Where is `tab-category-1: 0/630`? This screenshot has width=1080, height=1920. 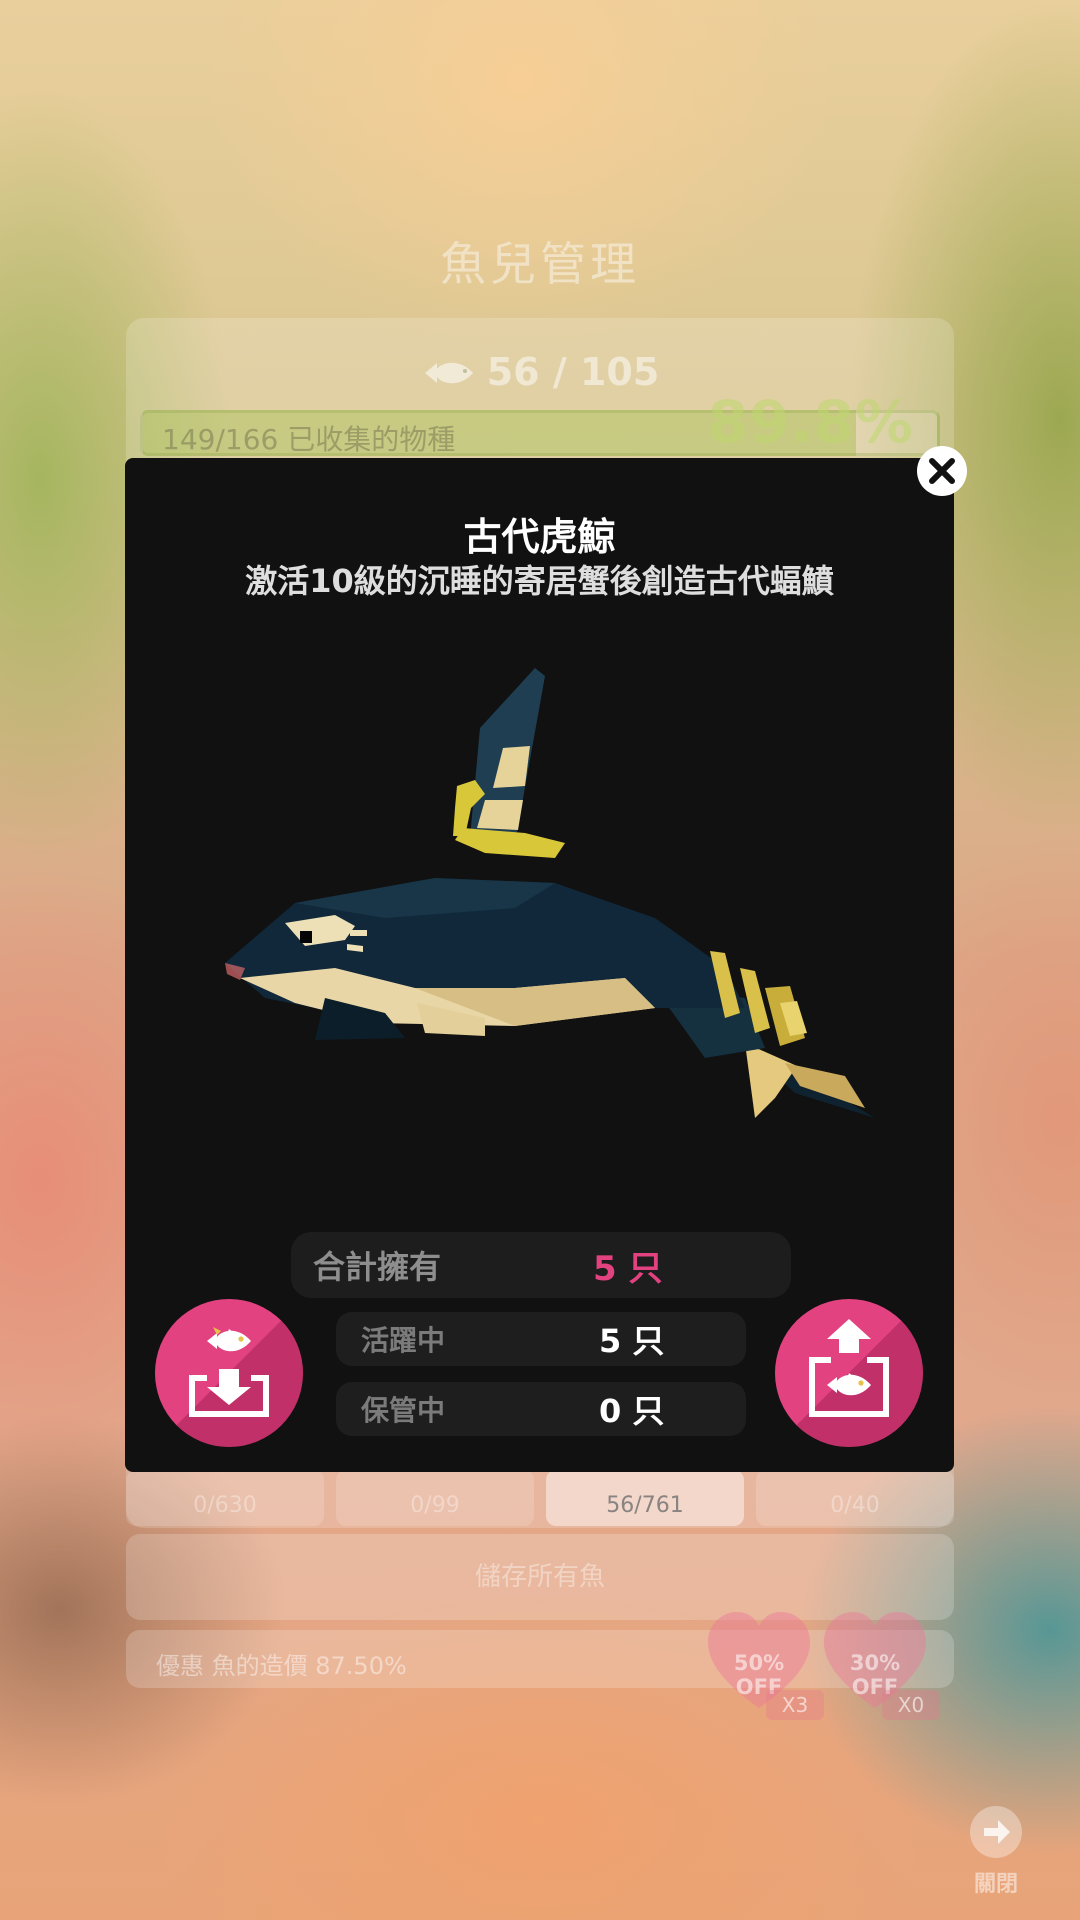 tab-category-1: 0/630 is located at coordinates (225, 1498).